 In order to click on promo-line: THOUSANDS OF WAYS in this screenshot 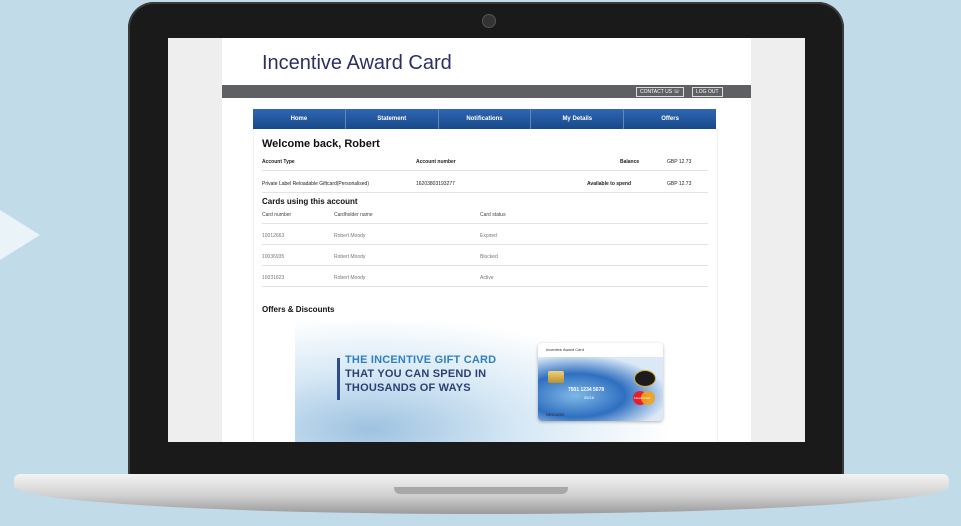, I will do `click(408, 388)`.